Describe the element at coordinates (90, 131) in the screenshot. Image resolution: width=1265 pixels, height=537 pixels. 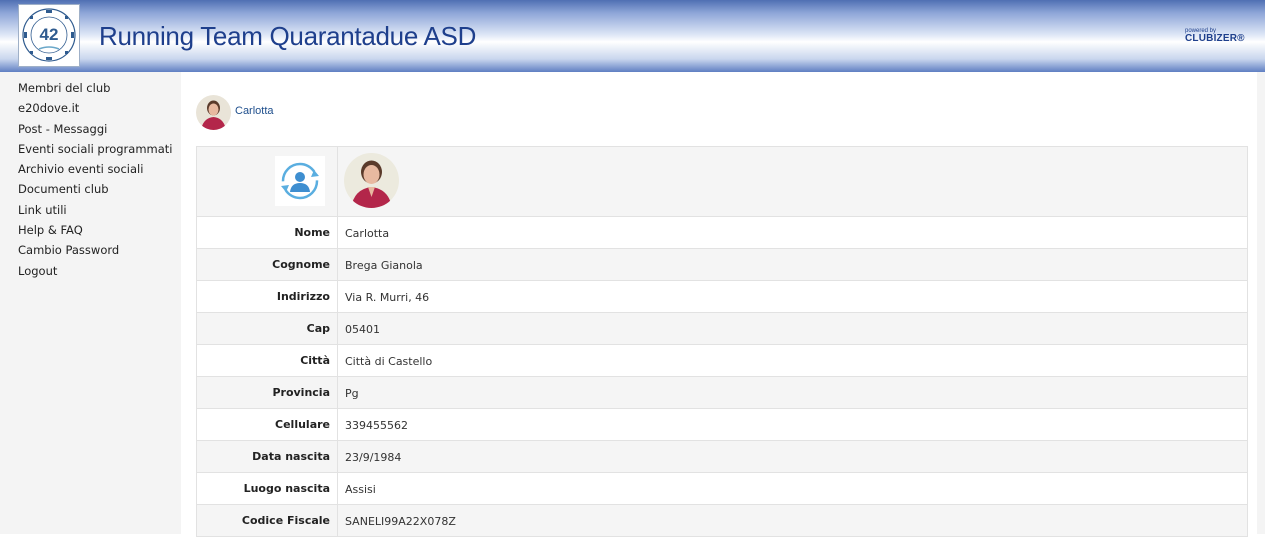
I see `sidebar-item-post-messaggi: Post - Messaggi` at that location.